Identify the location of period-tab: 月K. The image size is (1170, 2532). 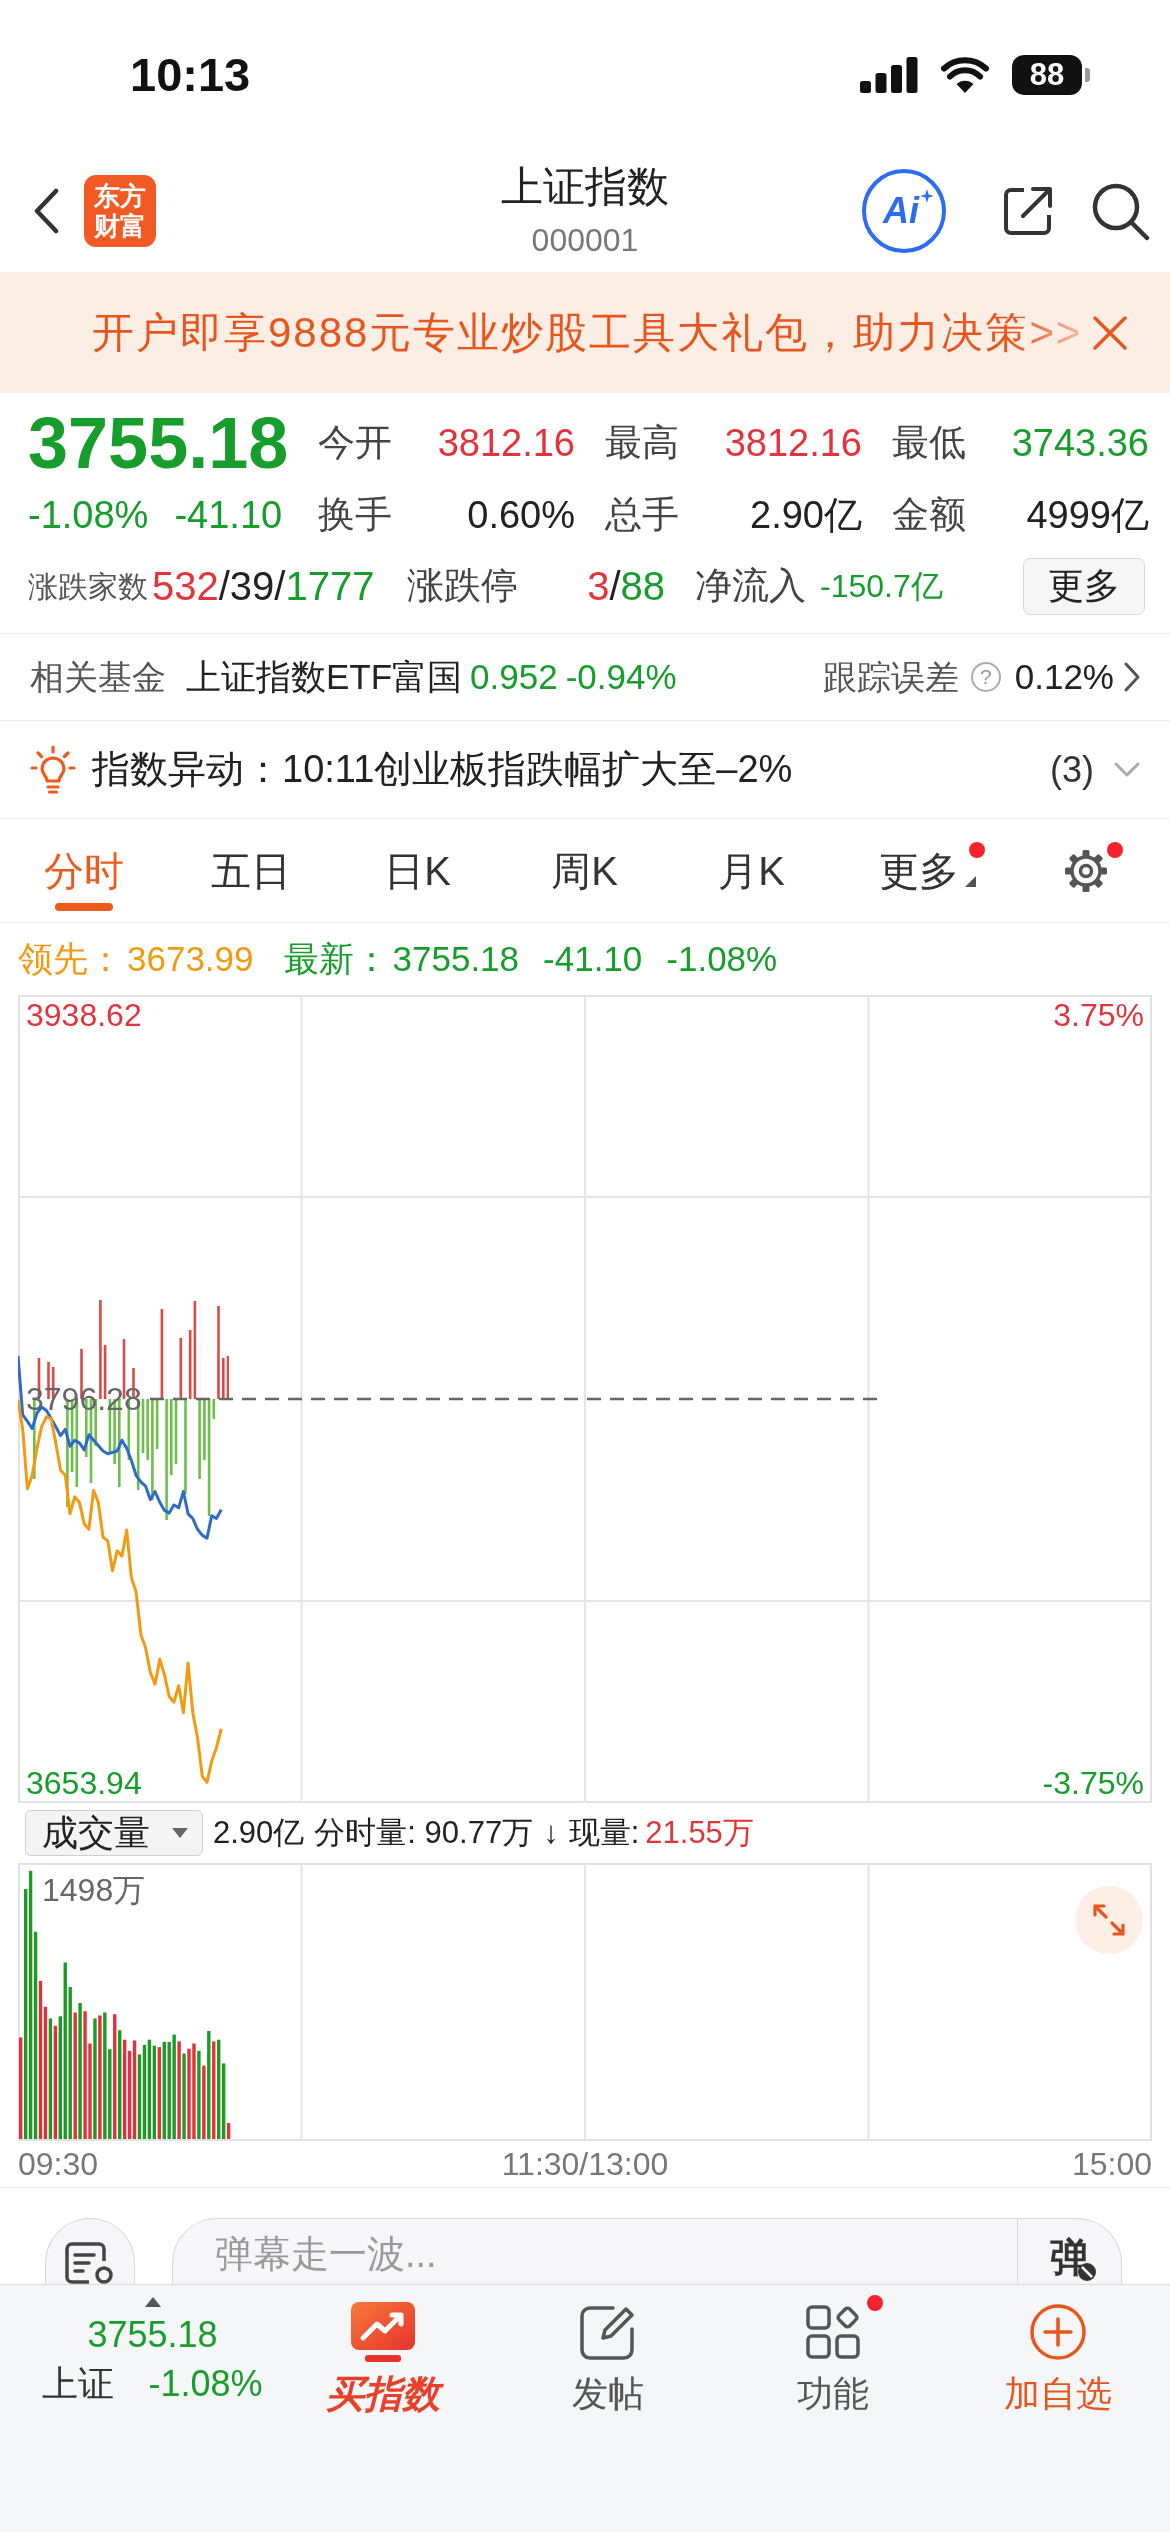
(751, 870).